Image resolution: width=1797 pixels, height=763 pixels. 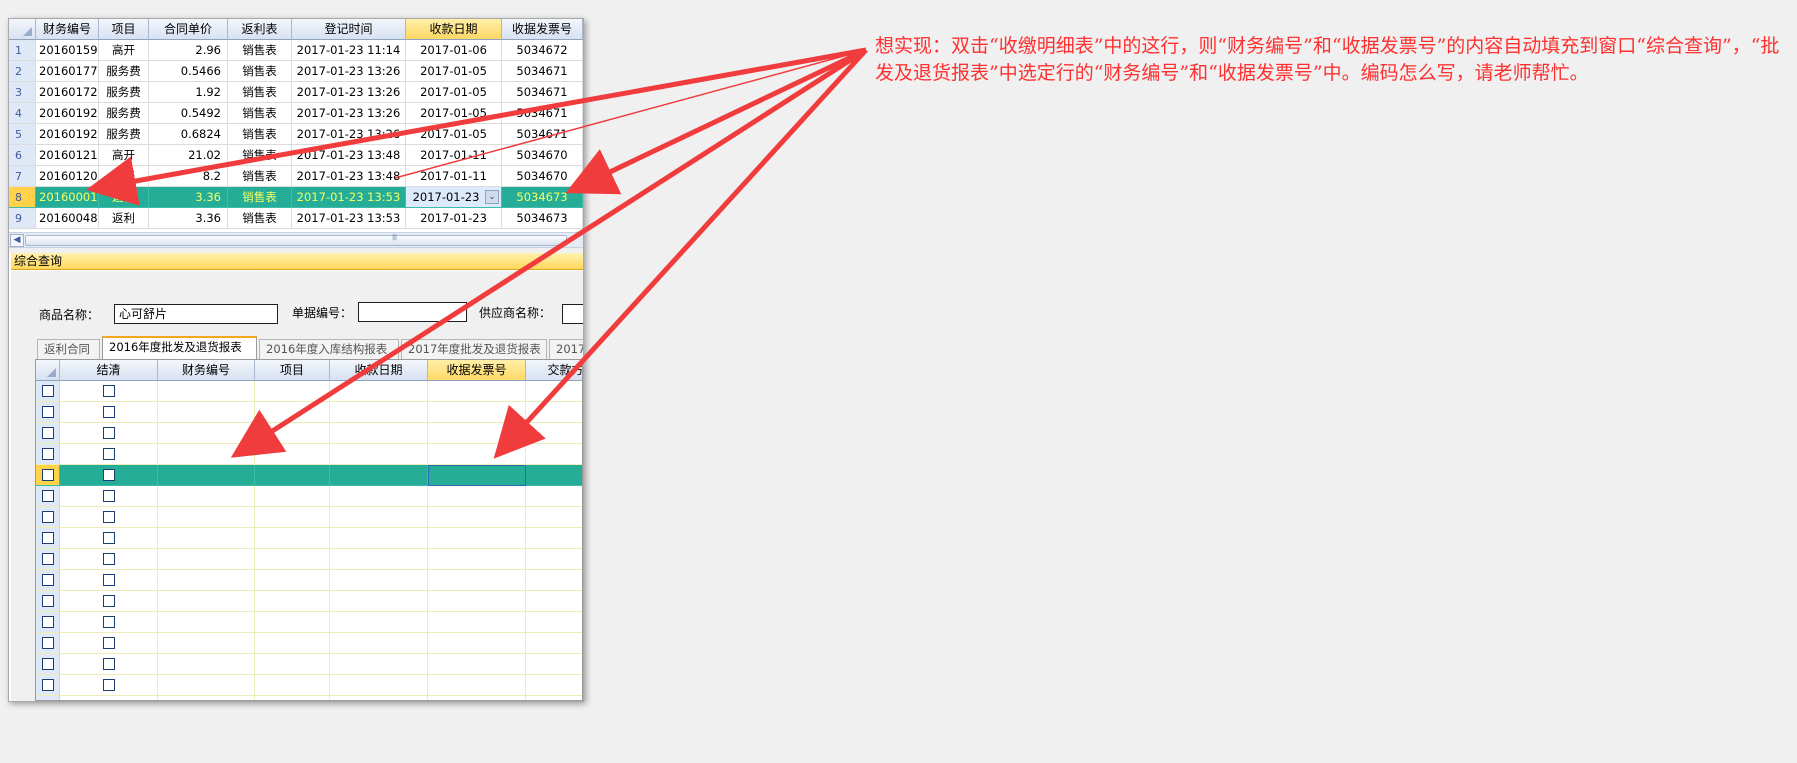 I want to click on tab-2016-wholesale-return-report: 2016年度批发及退货报表, so click(x=179, y=347).